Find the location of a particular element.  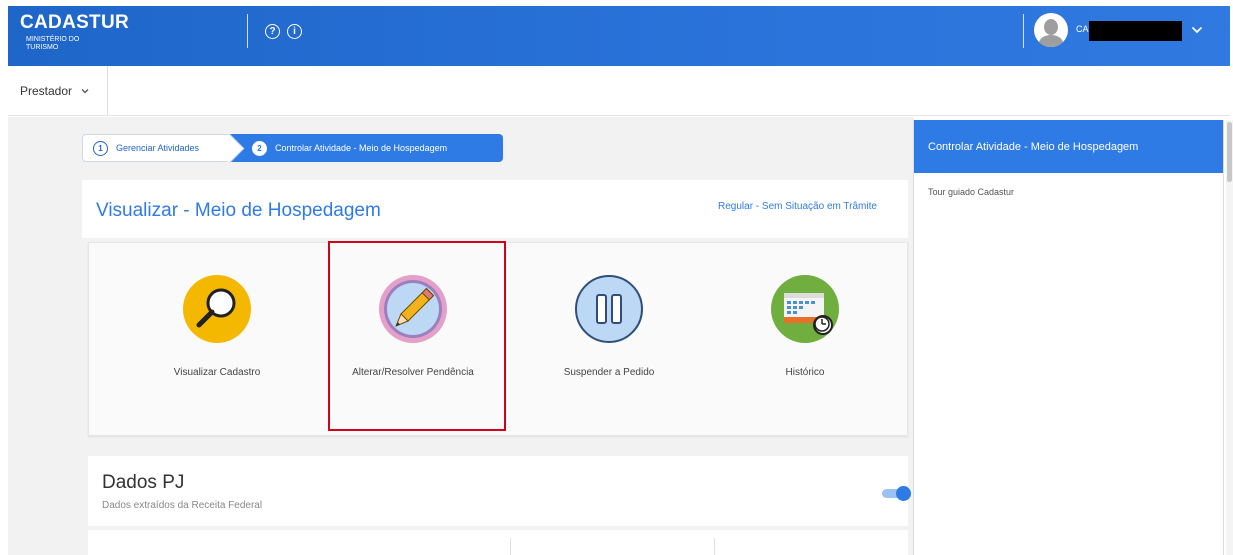

user-menu-chevron-icon is located at coordinates (1197, 30).